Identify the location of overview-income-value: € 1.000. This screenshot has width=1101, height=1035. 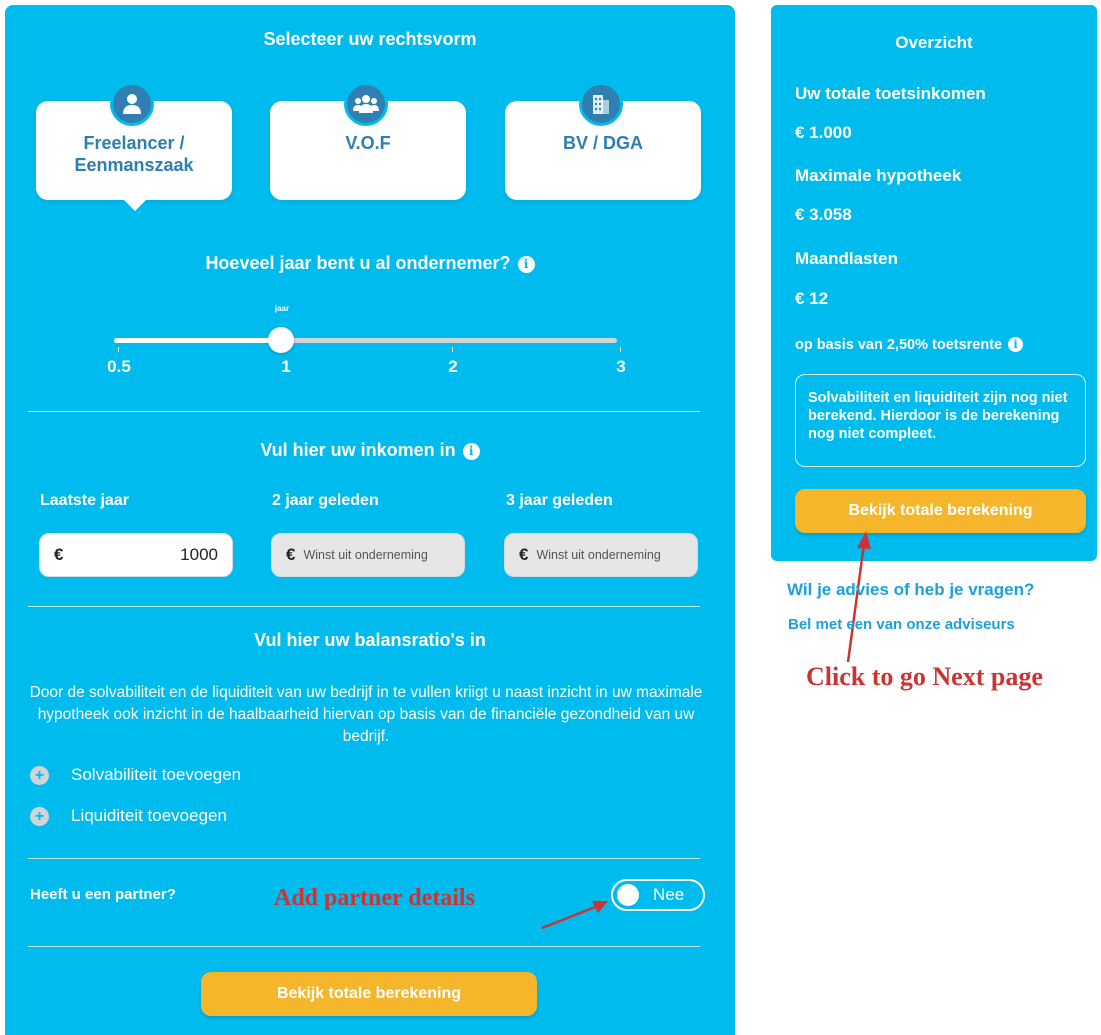
(823, 132).